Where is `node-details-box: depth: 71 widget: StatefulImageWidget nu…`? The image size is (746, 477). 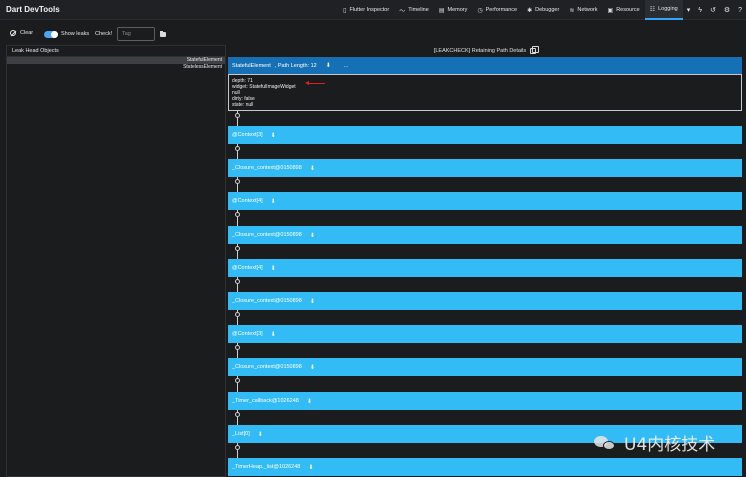
node-details-box: depth: 71 widget: StatefulImageWidget nu… is located at coordinates (485, 92).